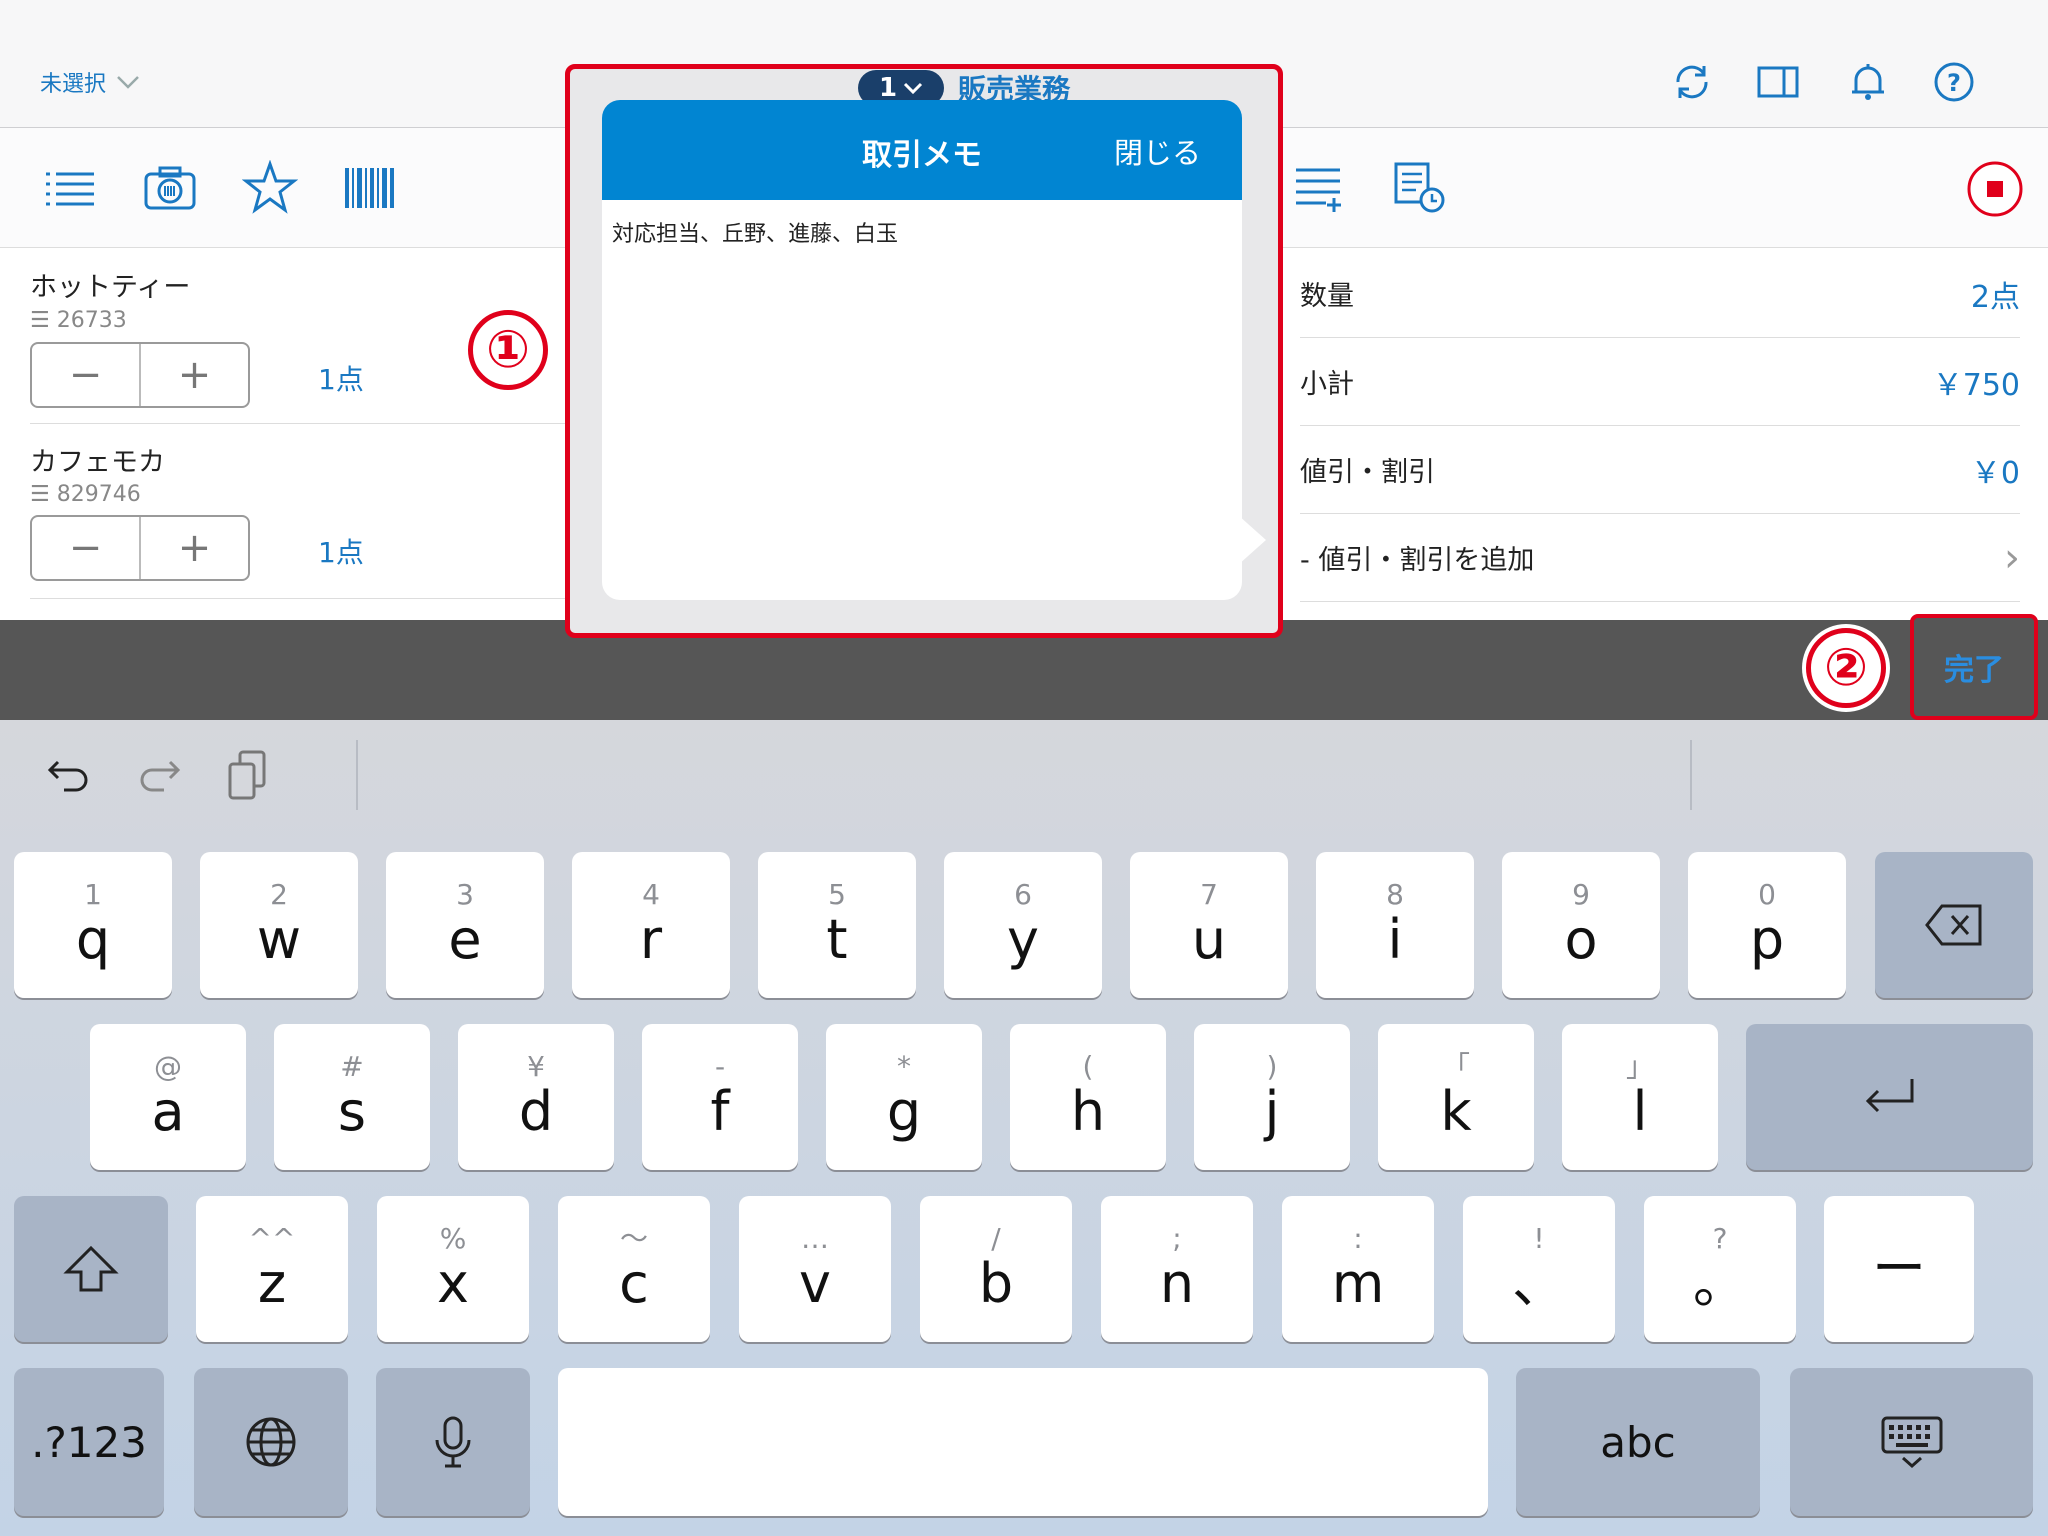 The image size is (2048, 1536). What do you see at coordinates (1640, 1097) in the screenshot?
I see `key-8: 」 l` at bounding box center [1640, 1097].